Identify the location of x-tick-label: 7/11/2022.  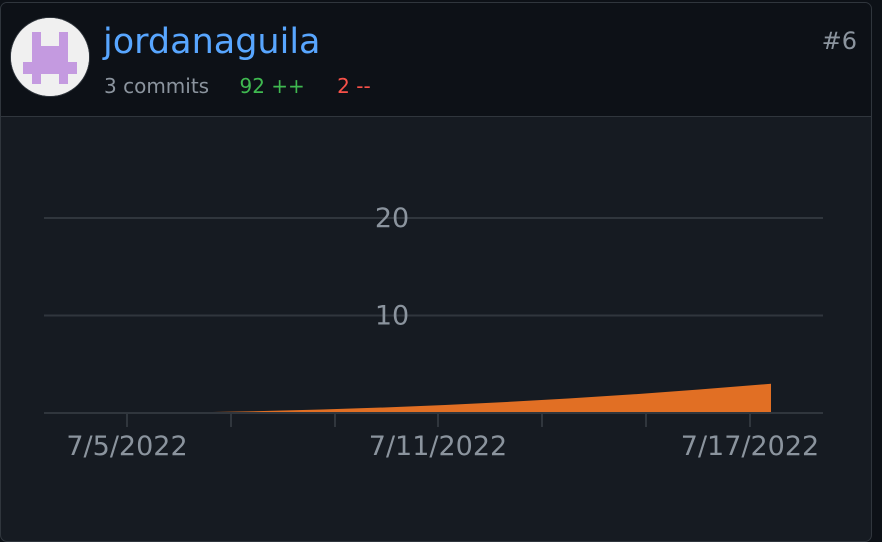
(438, 446).